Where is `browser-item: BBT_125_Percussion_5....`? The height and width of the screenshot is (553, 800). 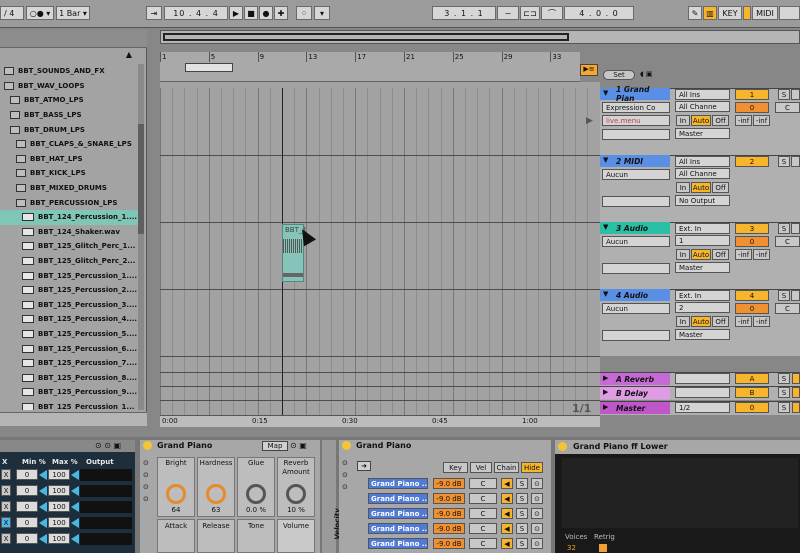 browser-item: BBT_125_Percussion_5.... is located at coordinates (70, 334).